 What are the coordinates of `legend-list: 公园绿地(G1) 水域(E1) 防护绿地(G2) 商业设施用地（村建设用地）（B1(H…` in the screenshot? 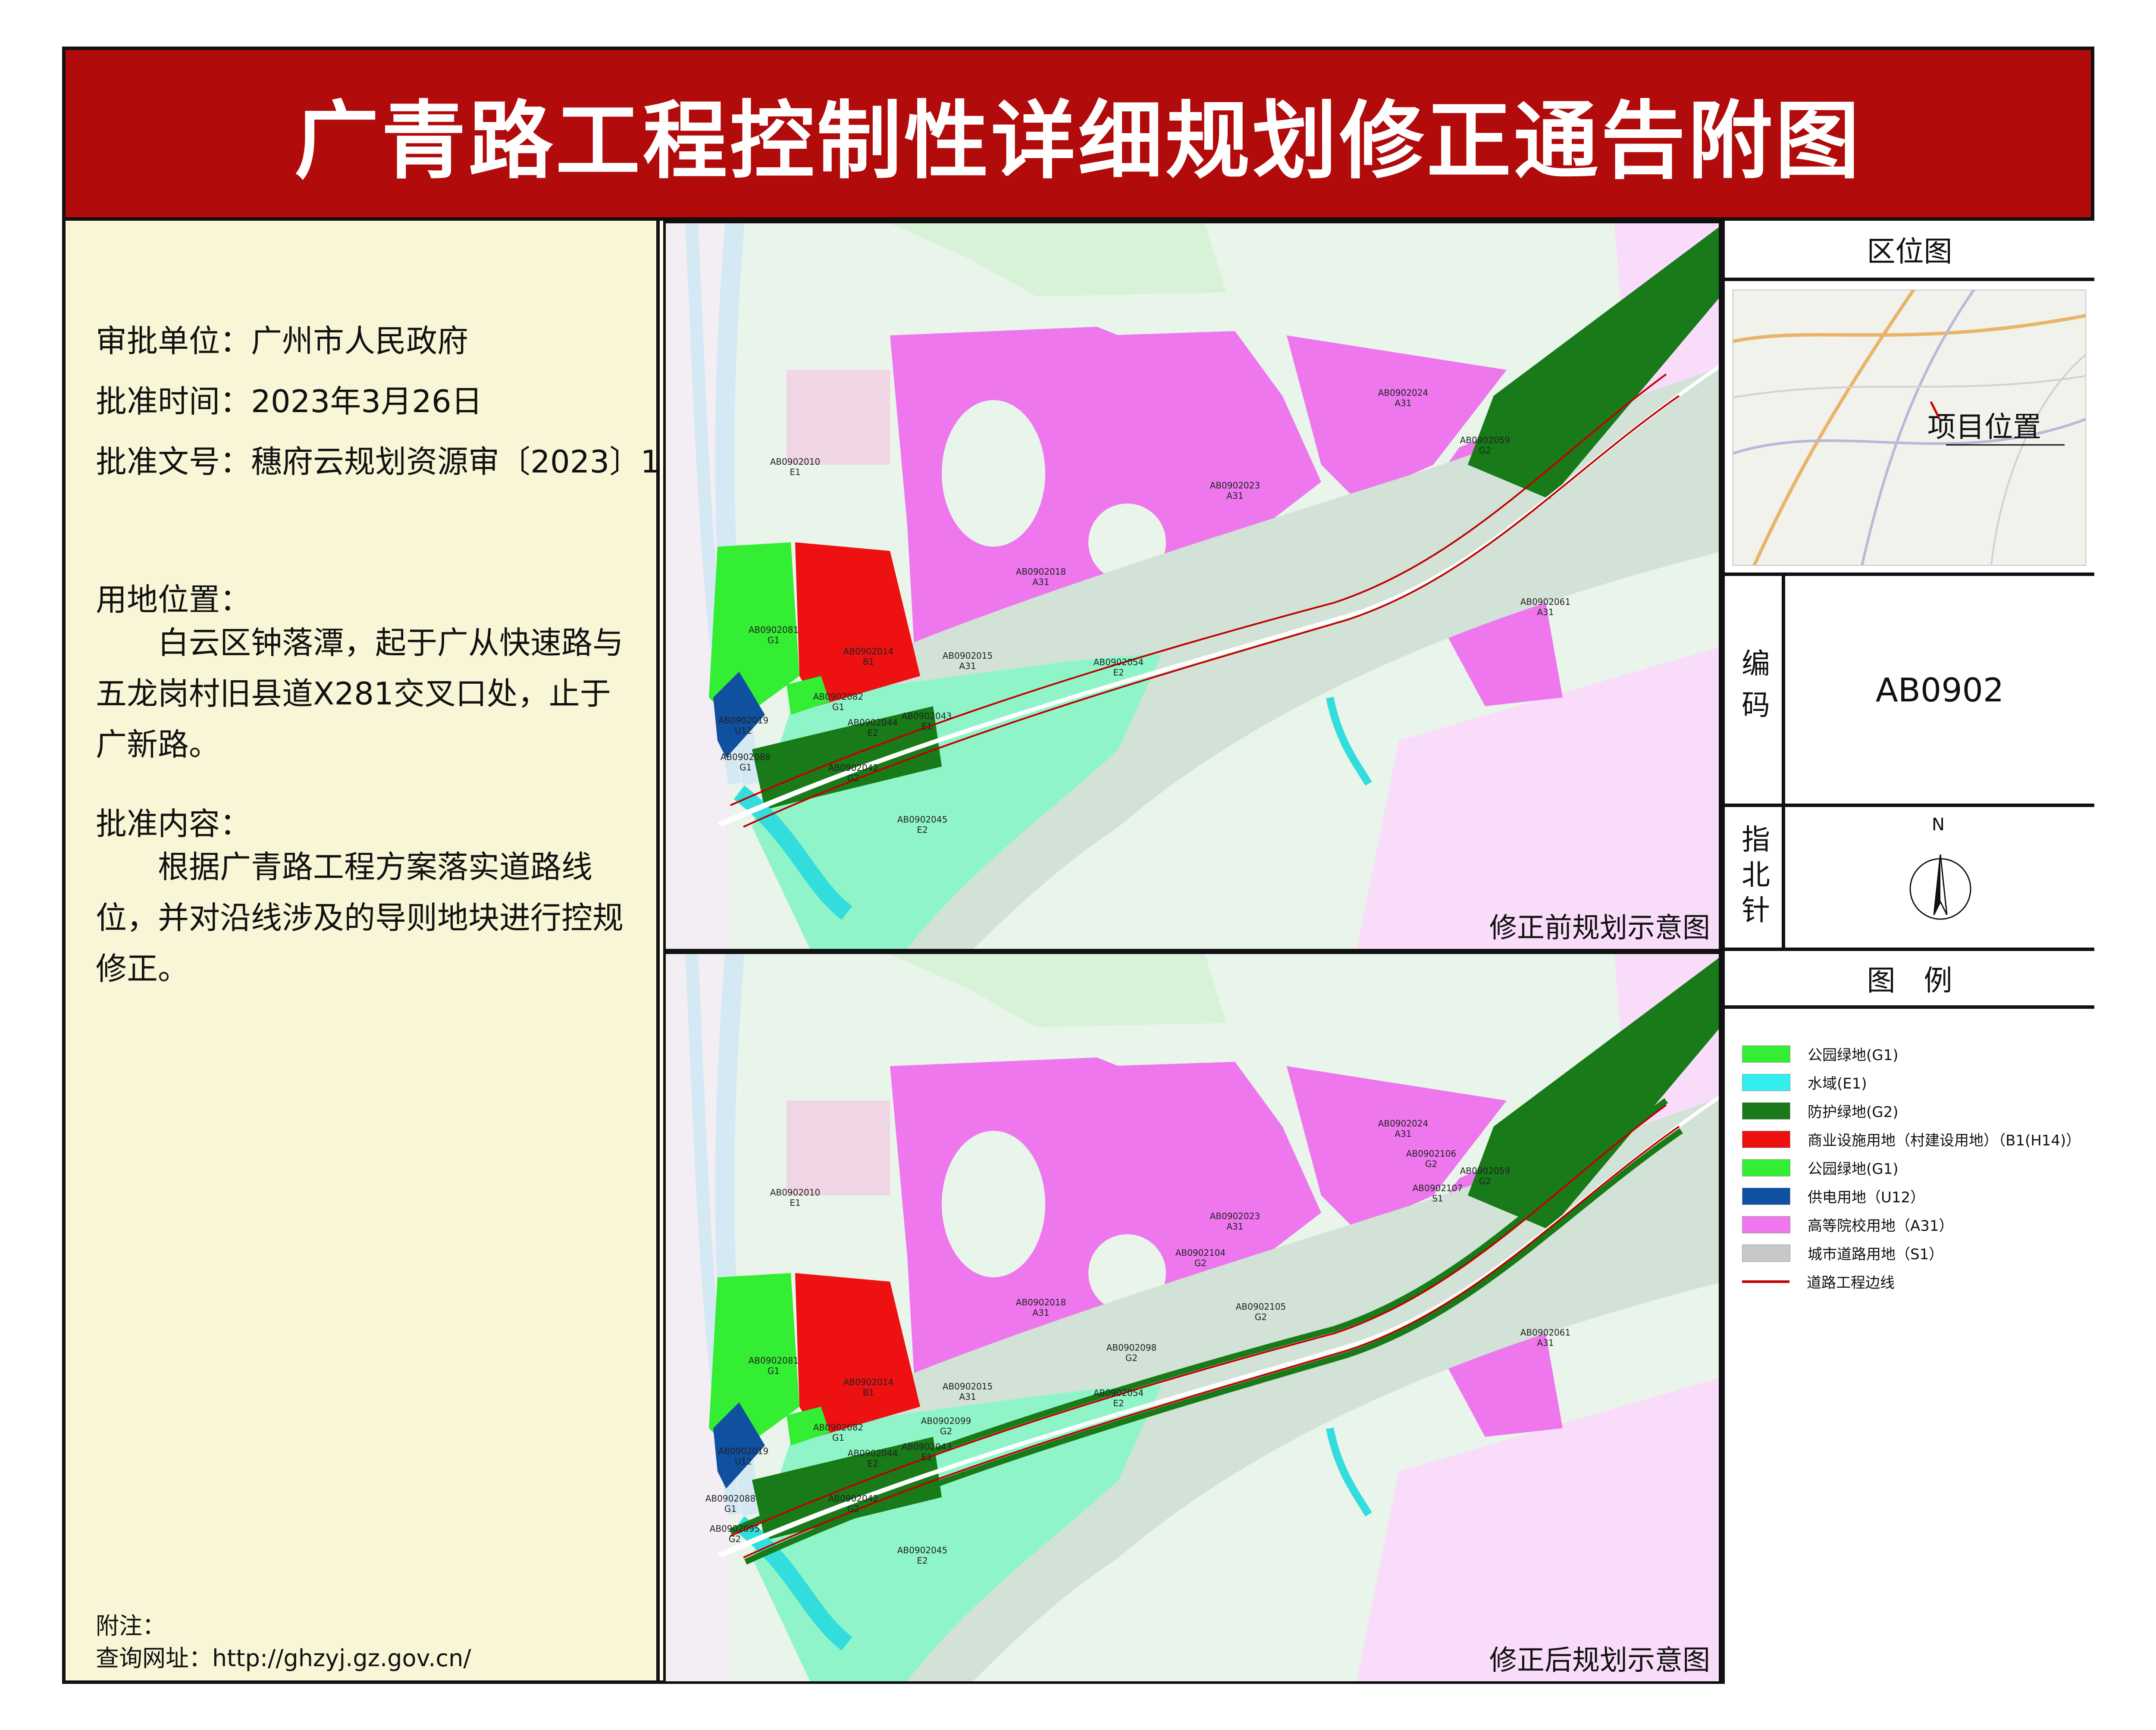 It's located at (1909, 1346).